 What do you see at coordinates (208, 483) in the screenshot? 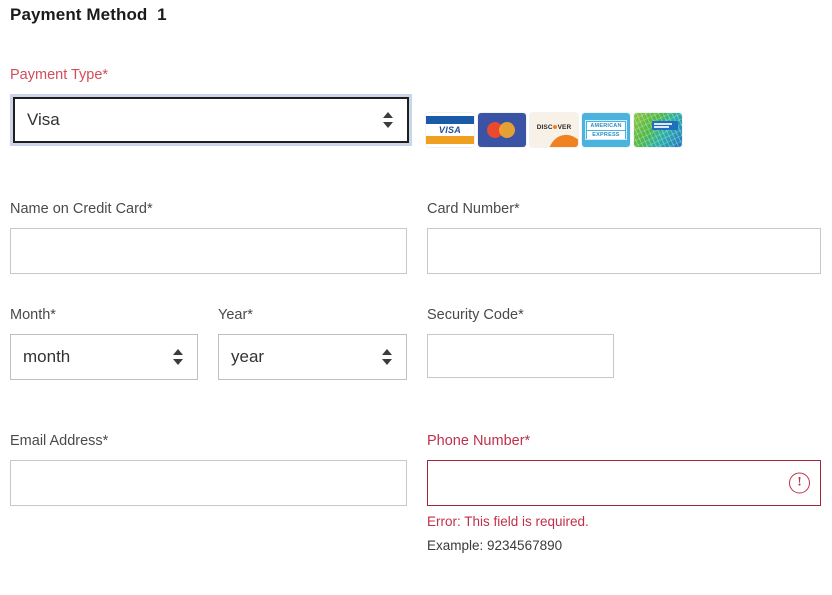
I see `email-address-input` at bounding box center [208, 483].